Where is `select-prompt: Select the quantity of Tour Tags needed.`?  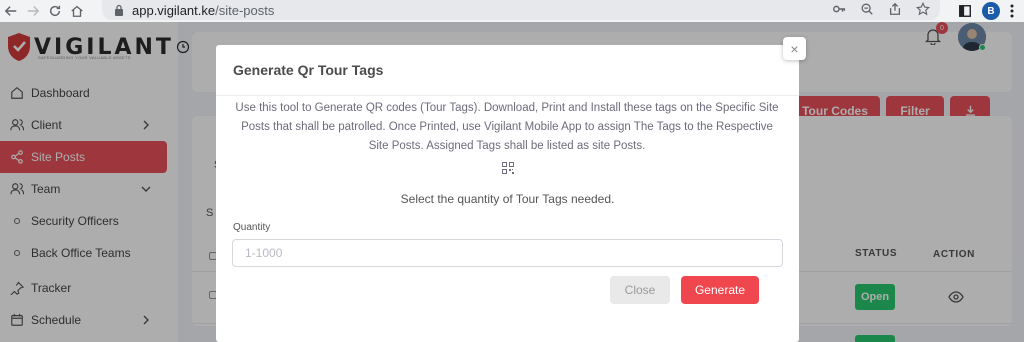
select-prompt: Select the quantity of Tour Tags needed. is located at coordinates (507, 199).